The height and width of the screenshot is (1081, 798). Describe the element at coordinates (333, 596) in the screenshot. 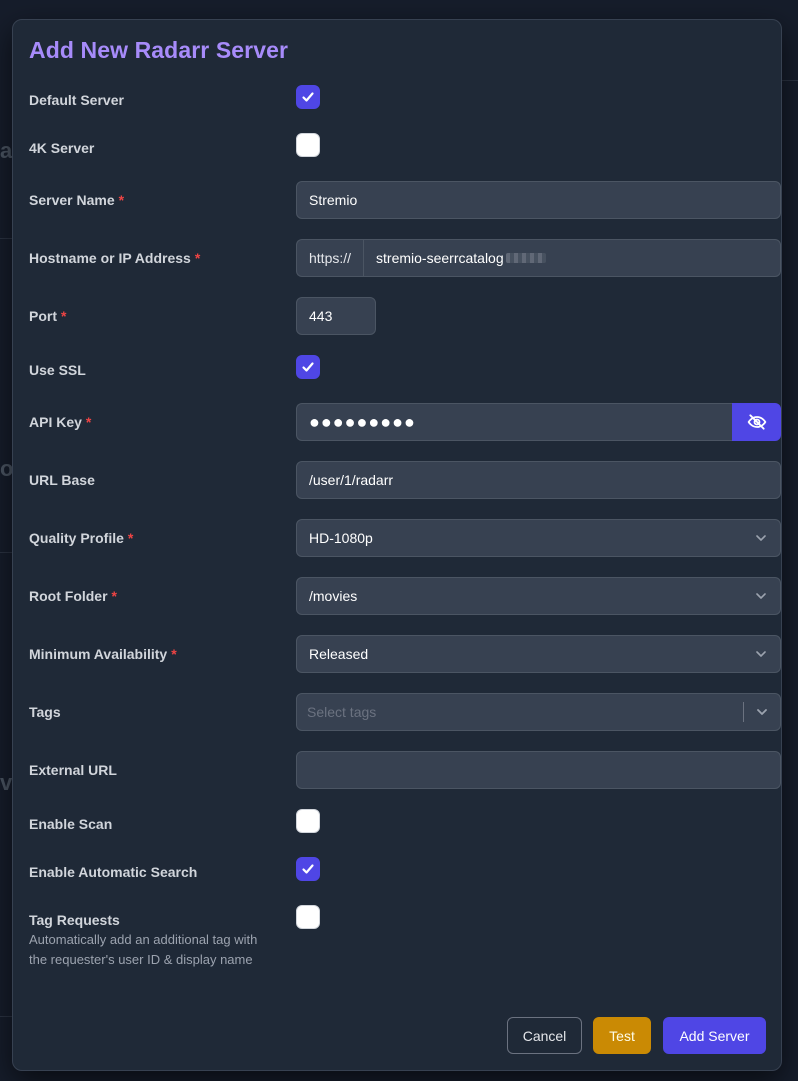

I see `root-folder-value: /movies` at that location.